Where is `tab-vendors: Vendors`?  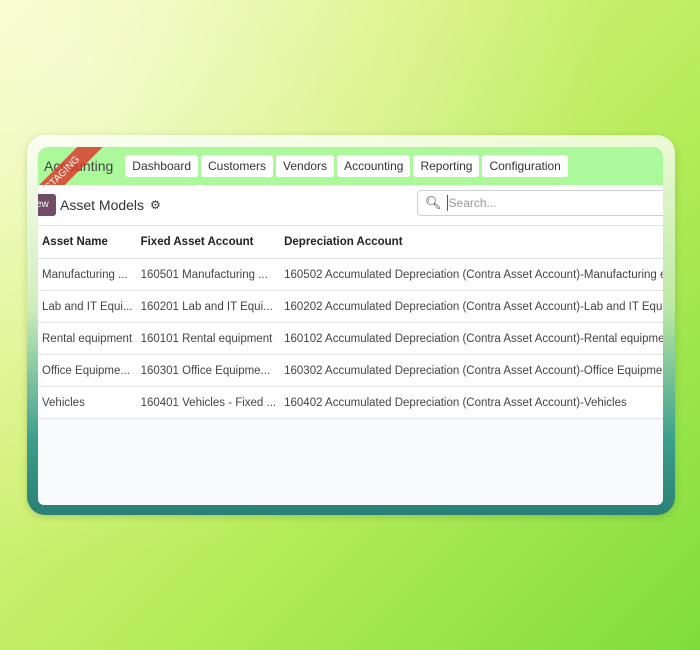 tab-vendors: Vendors is located at coordinates (305, 166).